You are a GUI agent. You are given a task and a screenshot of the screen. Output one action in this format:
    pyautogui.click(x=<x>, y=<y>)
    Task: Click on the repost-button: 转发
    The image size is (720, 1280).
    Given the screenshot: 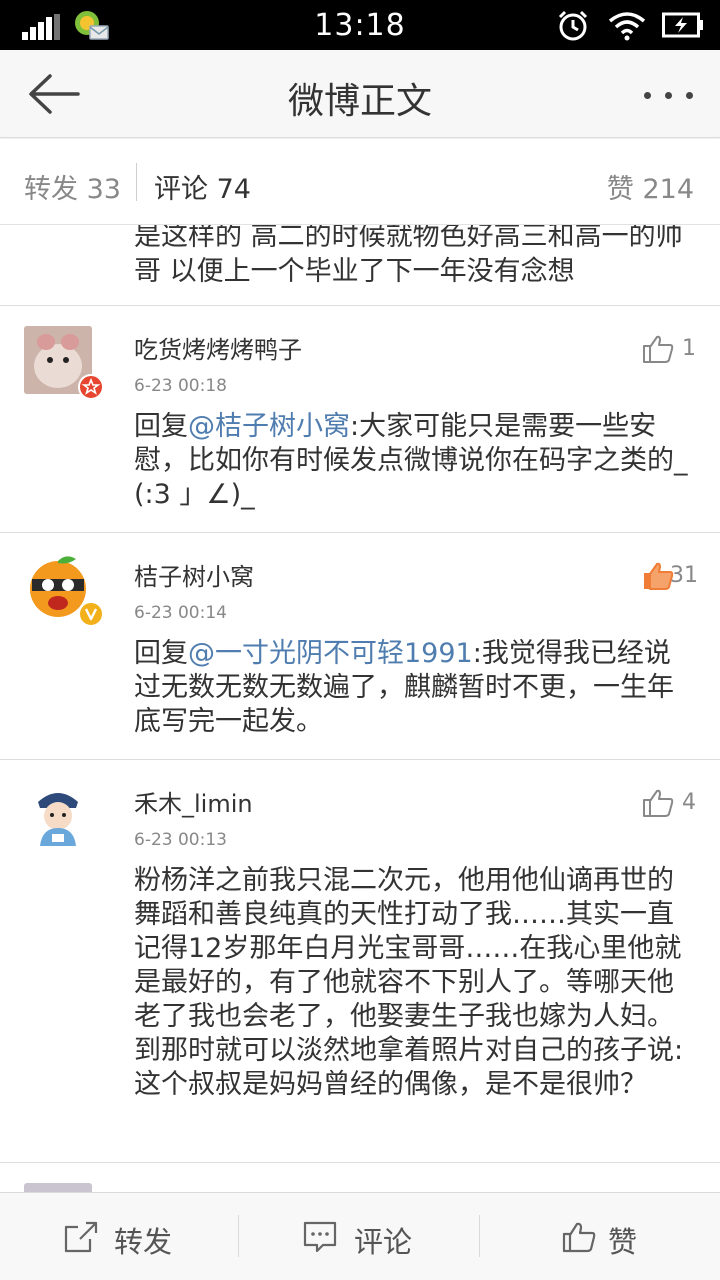 What is the action you would take?
    pyautogui.click(x=119, y=1236)
    